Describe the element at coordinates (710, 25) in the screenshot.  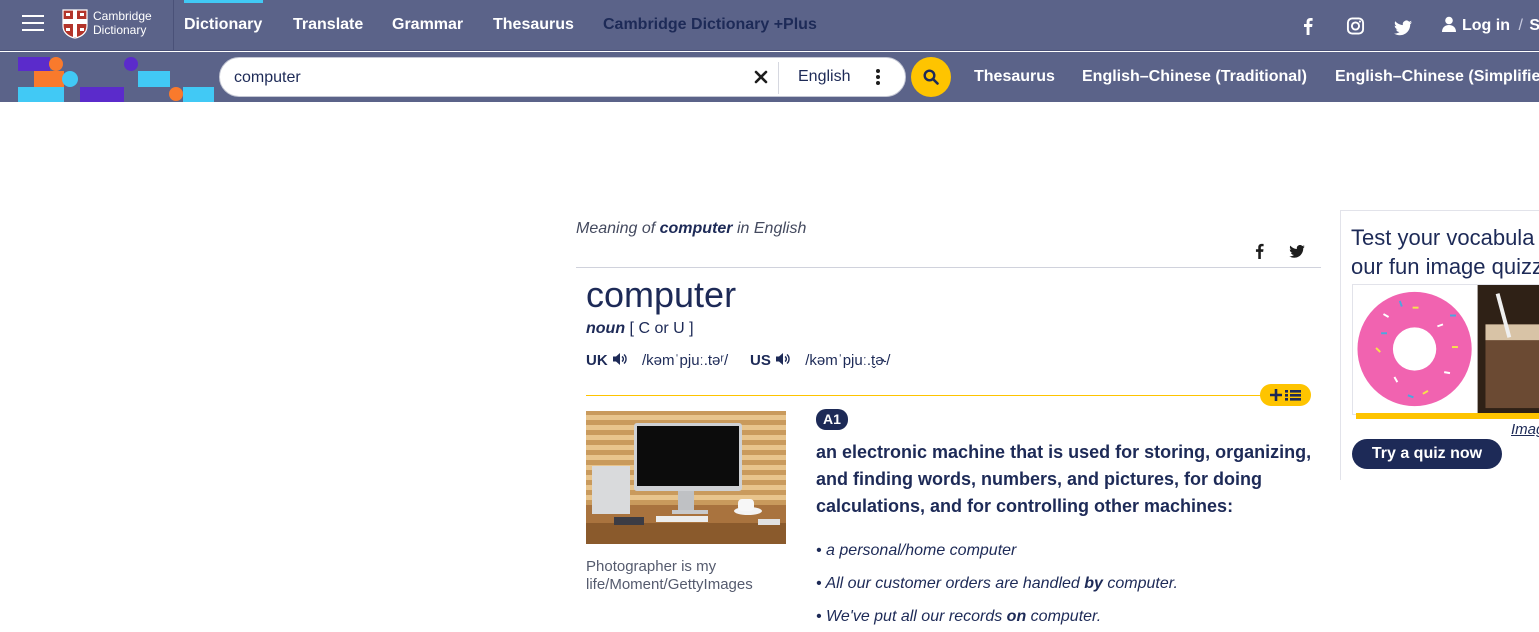
I see `nav-dictionary-plus: Cambridge Dictionary +Plus` at that location.